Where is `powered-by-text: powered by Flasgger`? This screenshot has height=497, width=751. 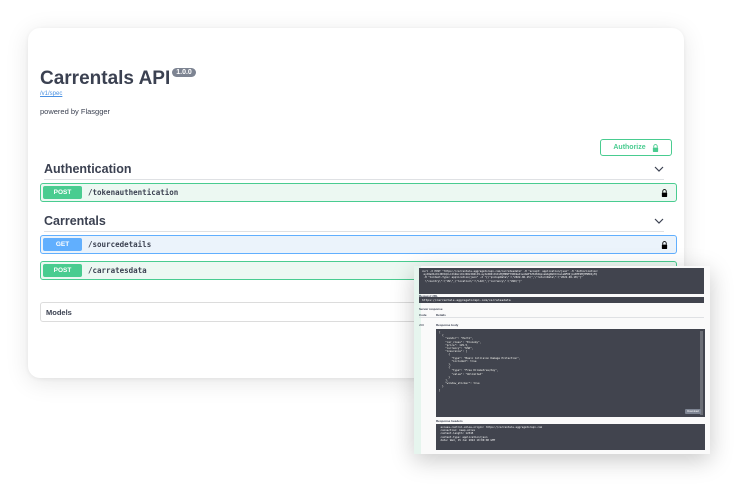
powered-by-text: powered by Flasgger is located at coordinates (75, 111).